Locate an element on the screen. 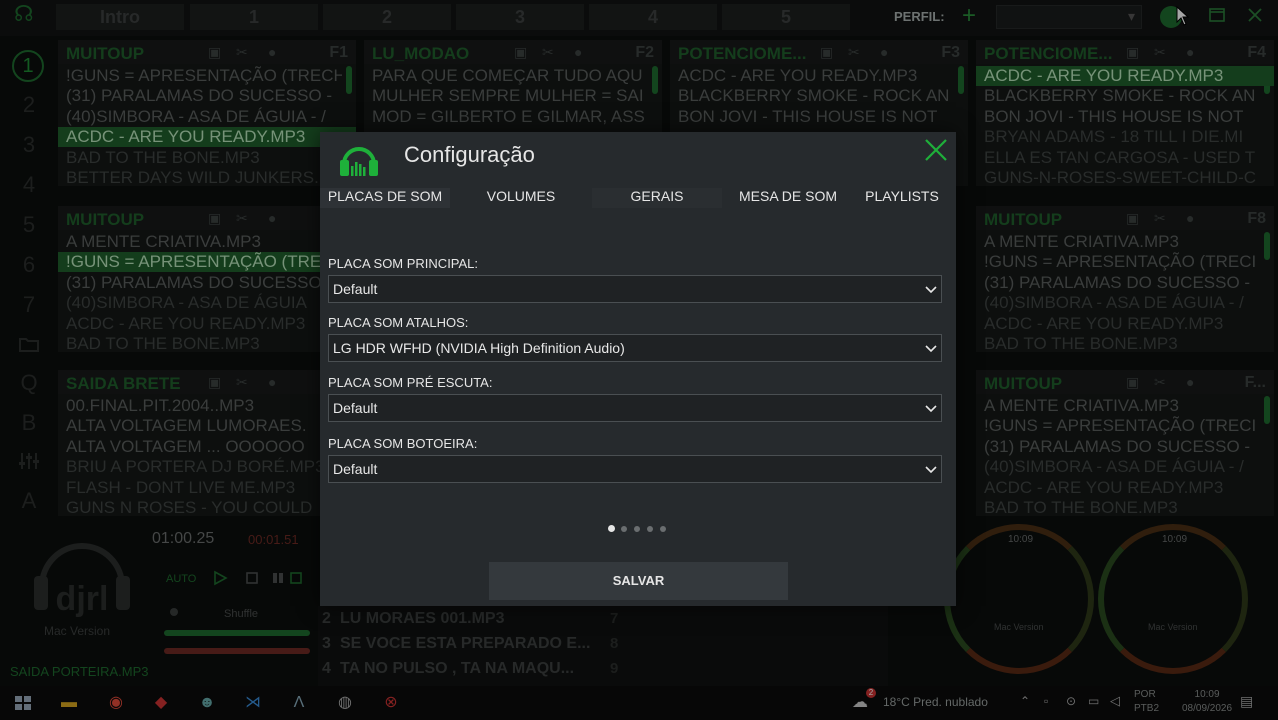 The height and width of the screenshot is (720, 1278). tab-playlists: PLAYLISTS is located at coordinates (902, 198).